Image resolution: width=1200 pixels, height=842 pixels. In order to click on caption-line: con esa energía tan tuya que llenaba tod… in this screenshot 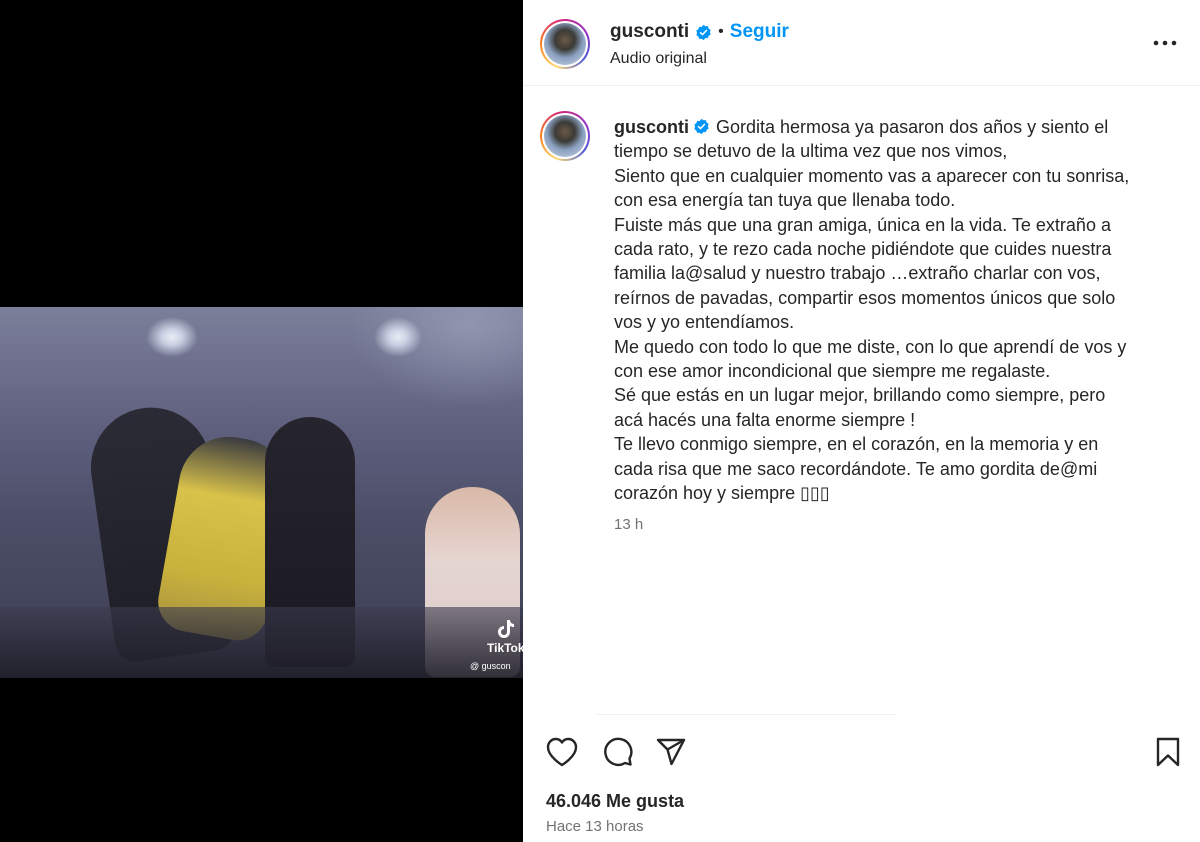, I will do `click(785, 200)`.